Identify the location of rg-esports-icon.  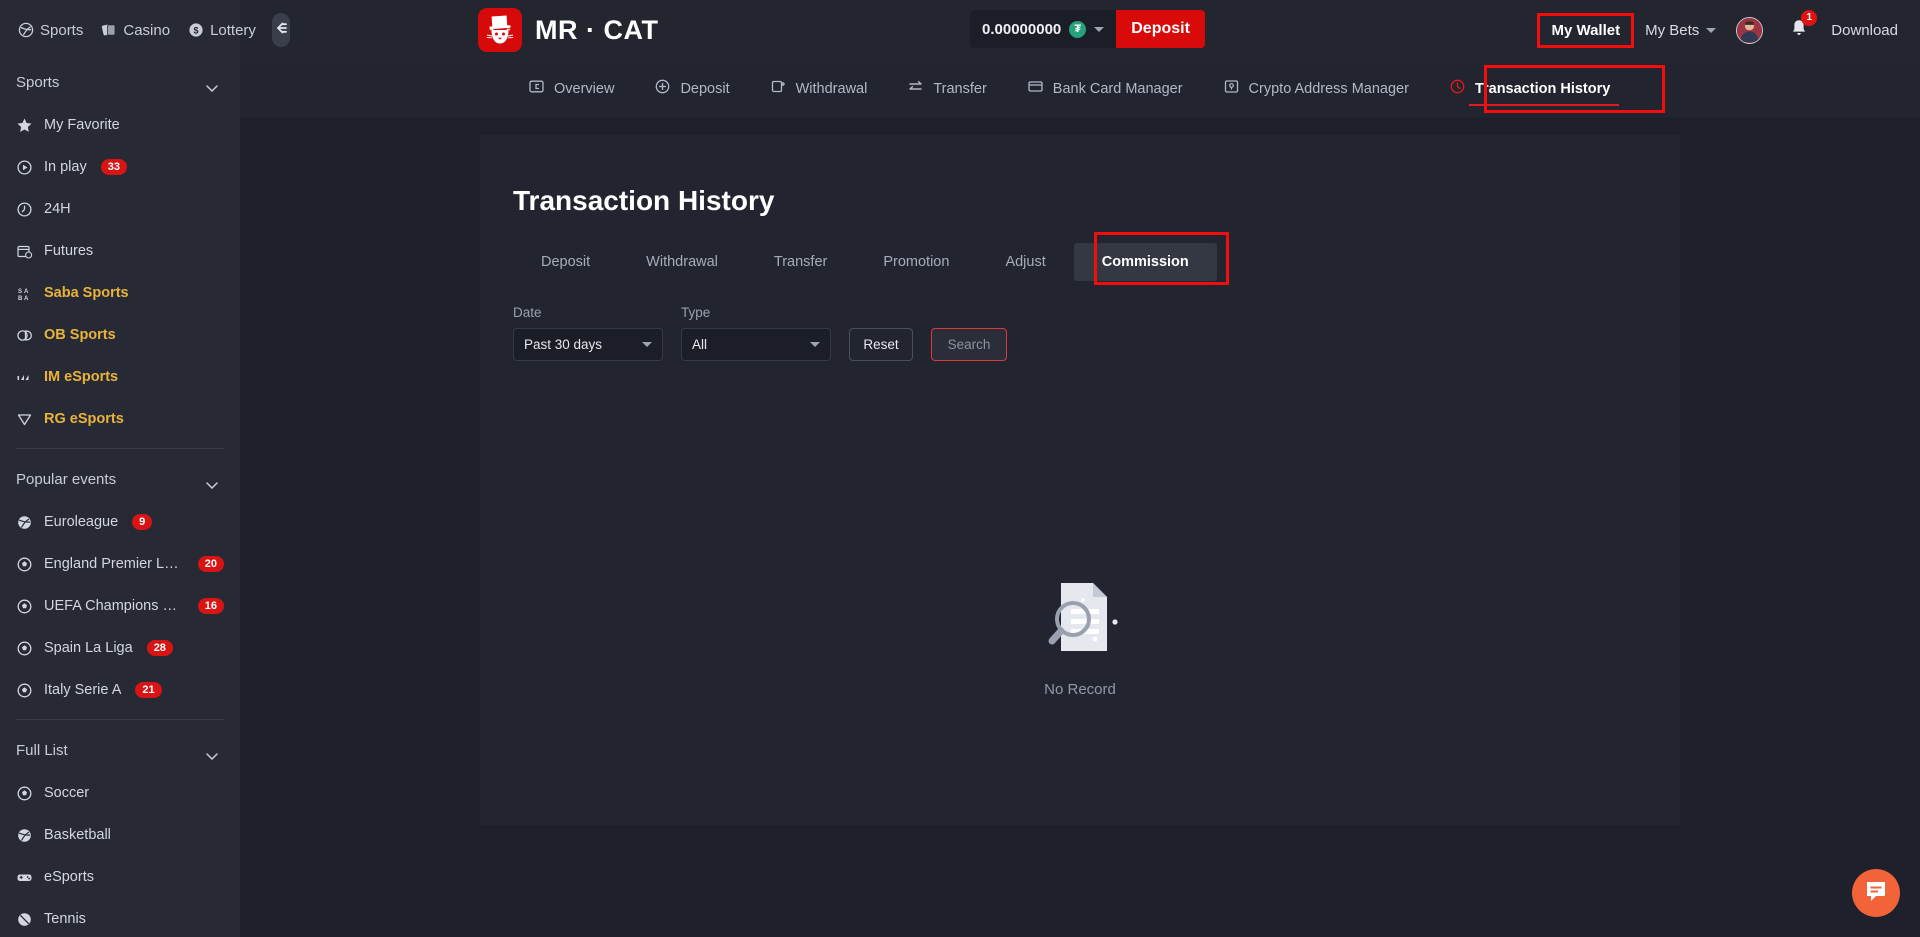
(24, 419).